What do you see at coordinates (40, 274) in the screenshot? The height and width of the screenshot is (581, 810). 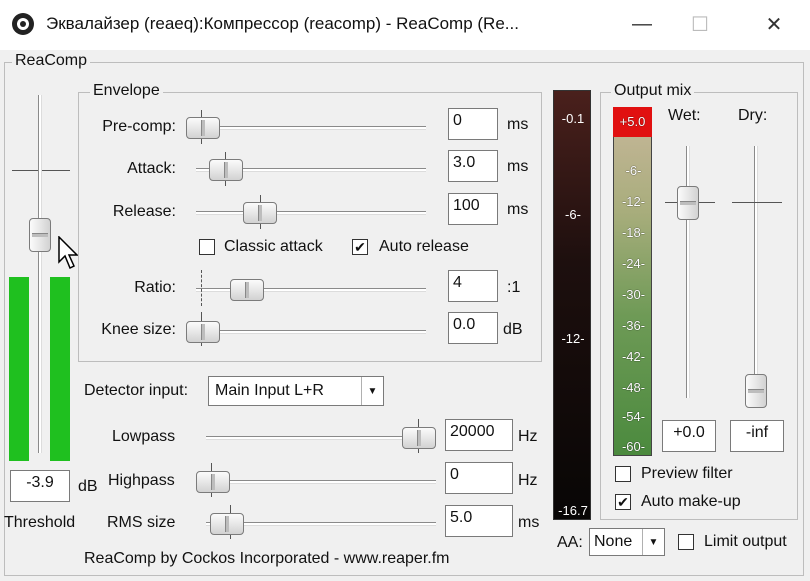 I see `threshold-slider-track` at bounding box center [40, 274].